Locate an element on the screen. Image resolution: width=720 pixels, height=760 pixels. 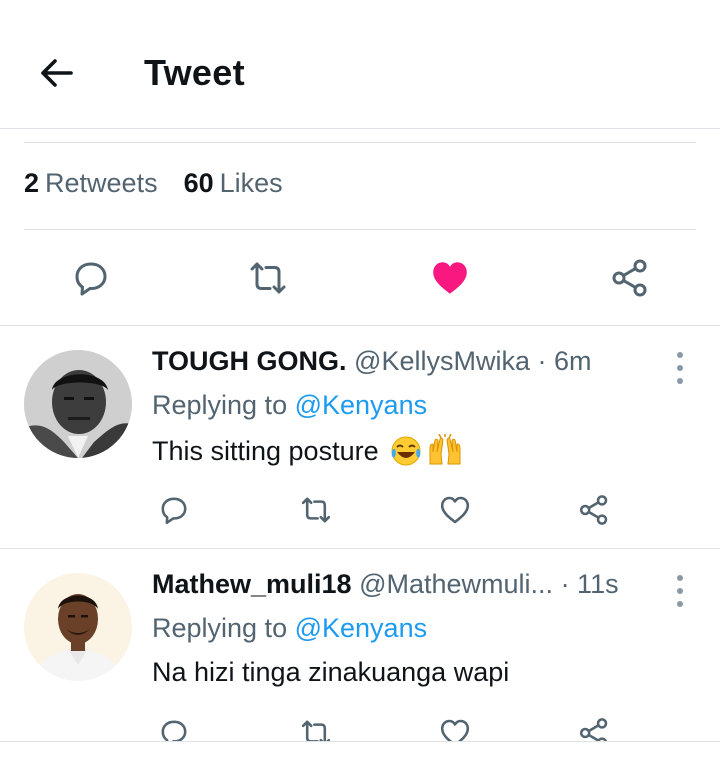
likes-stat: 60 Likes is located at coordinates (233, 183).